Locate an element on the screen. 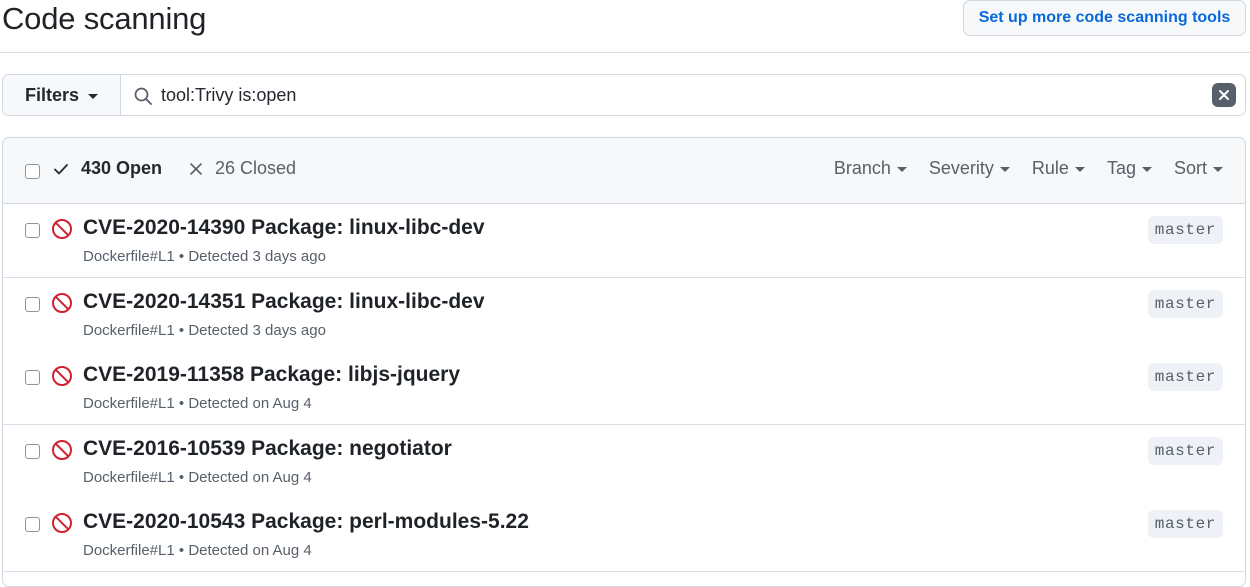 The height and width of the screenshot is (587, 1250). open-alerts-tab: 430 Open is located at coordinates (107, 168).